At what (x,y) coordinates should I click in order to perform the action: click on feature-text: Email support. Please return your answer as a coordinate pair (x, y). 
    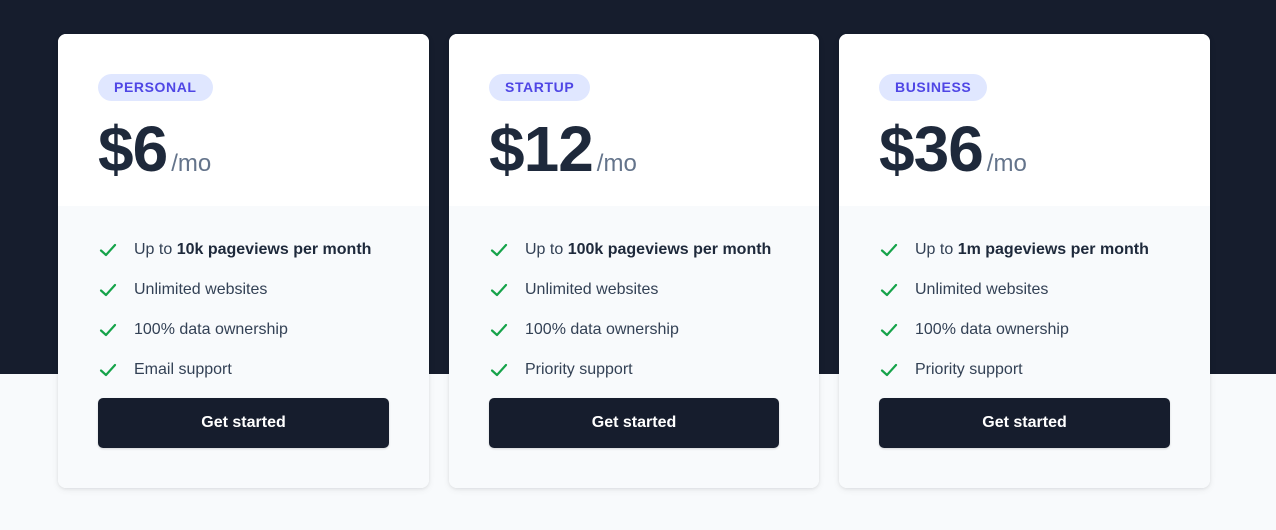
    Looking at the image, I should click on (183, 369).